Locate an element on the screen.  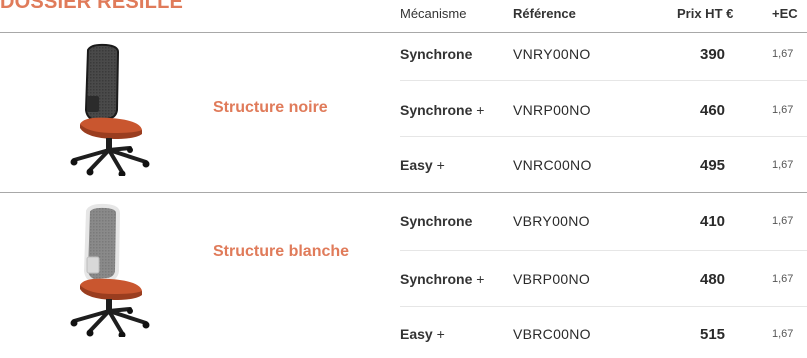
table-row: Synchrone VNRY00NO 390 1,67 is located at coordinates (403, 56).